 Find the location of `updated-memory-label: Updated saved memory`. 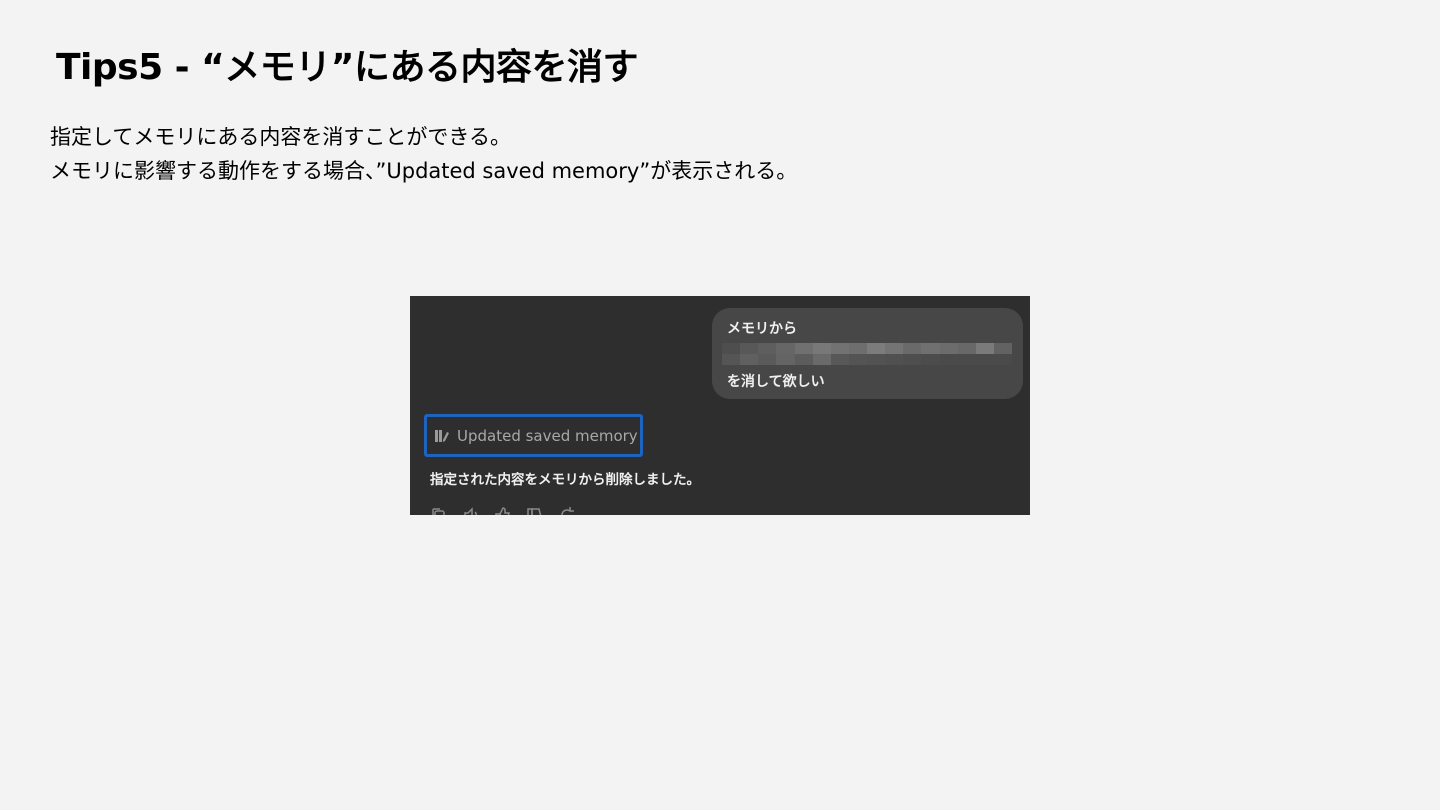

updated-memory-label: Updated saved memory is located at coordinates (547, 435).